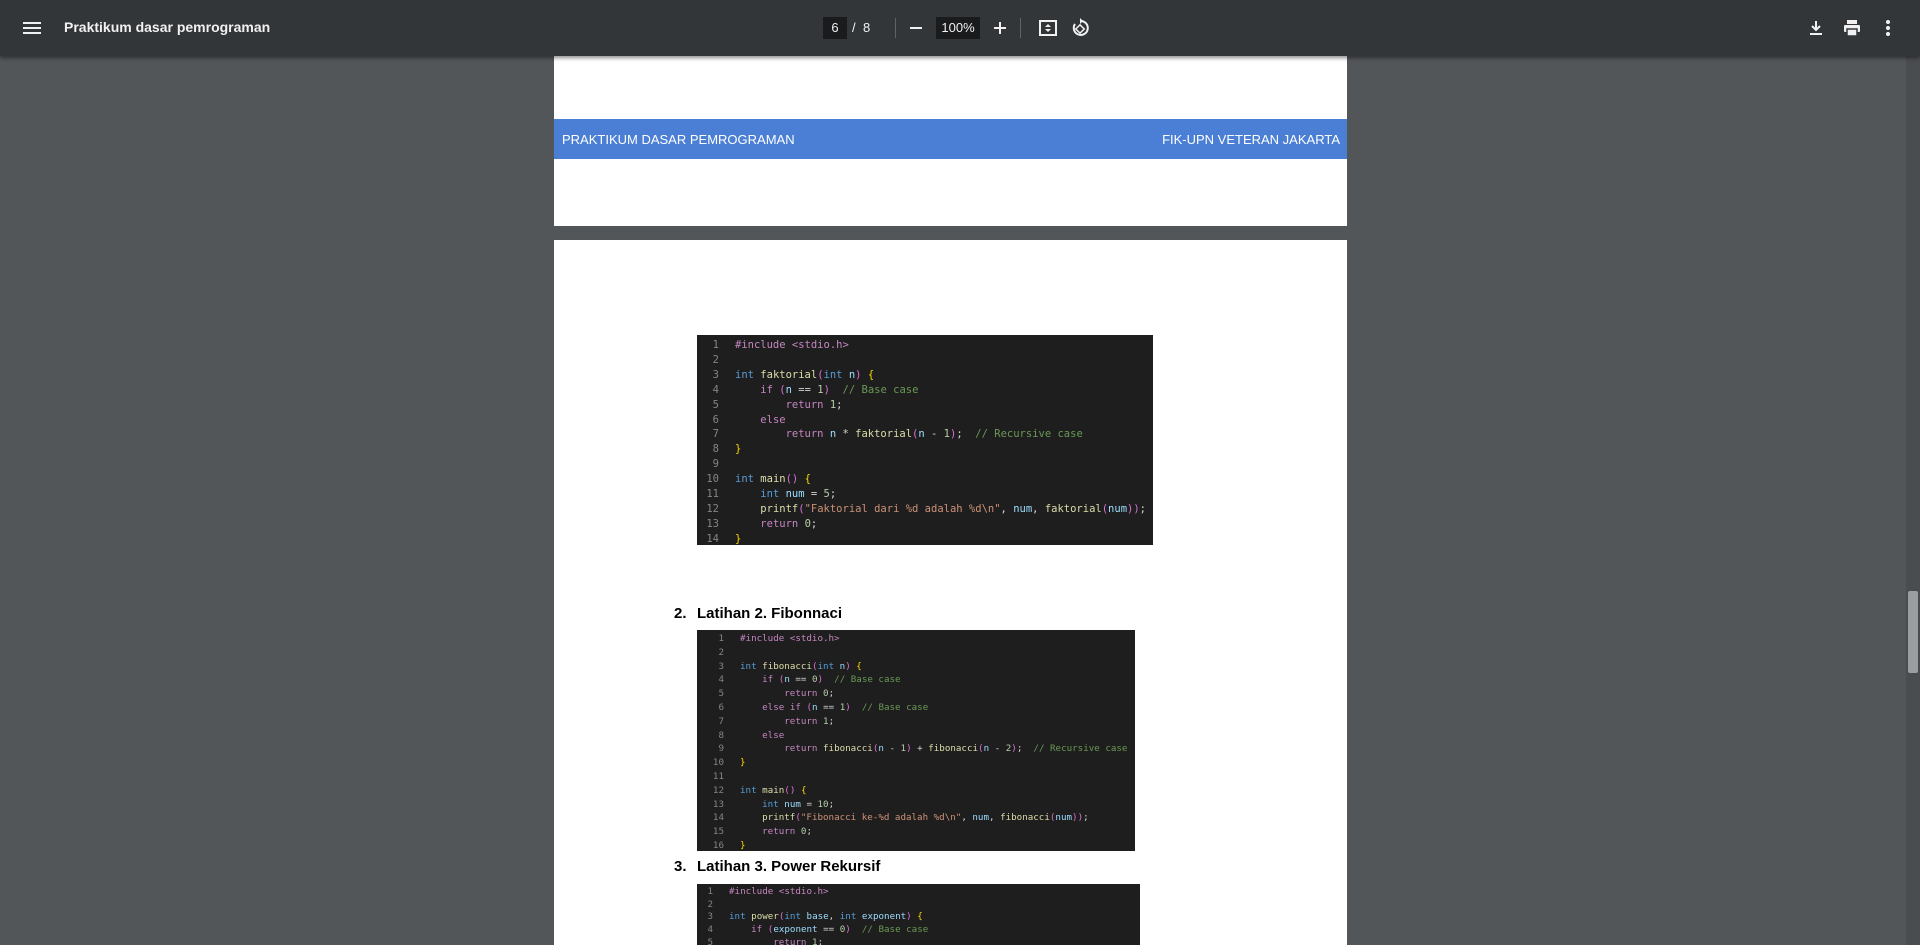 The image size is (1920, 945). Describe the element at coordinates (680, 866) in the screenshot. I see `section-number: 3.` at that location.